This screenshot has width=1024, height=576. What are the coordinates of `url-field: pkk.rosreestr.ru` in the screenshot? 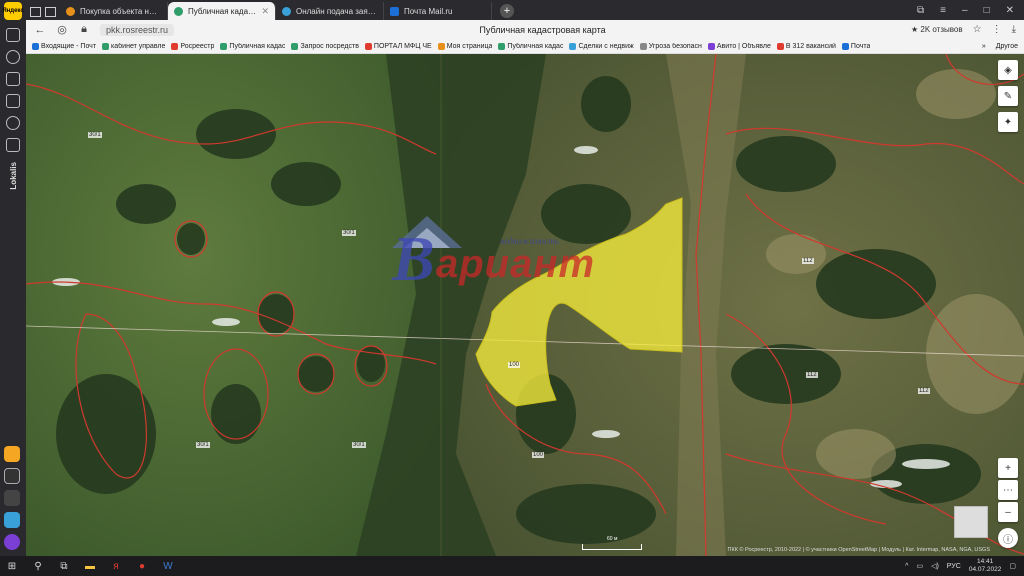 It's located at (137, 29).